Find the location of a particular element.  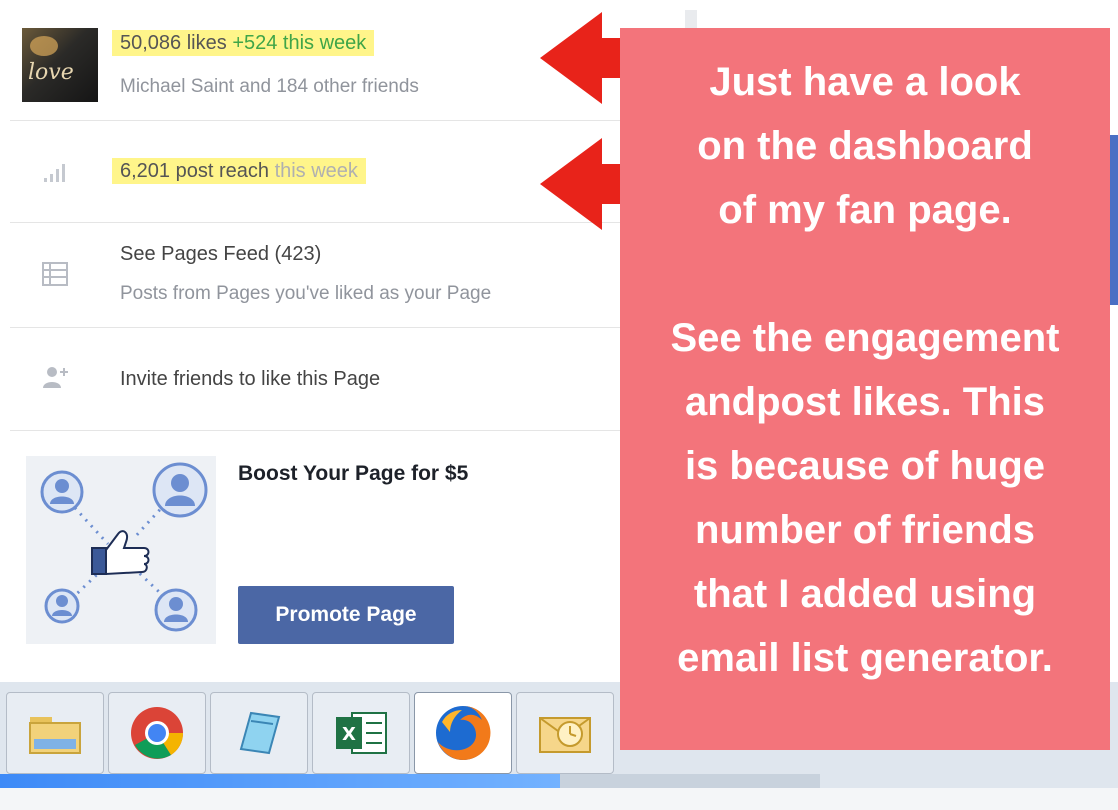

taskbar-notepad is located at coordinates (259, 733).